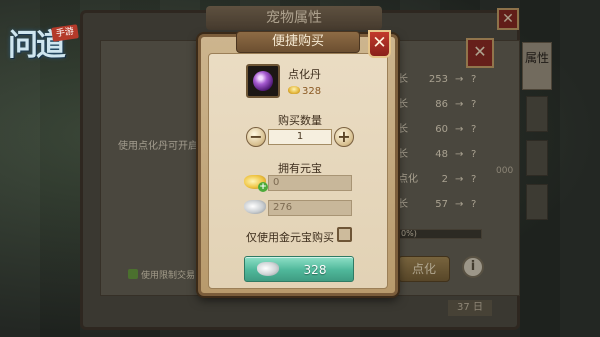 The height and width of the screenshot is (337, 600). What do you see at coordinates (440, 234) in the screenshot?
I see `refine-progress-bar: 0%)` at bounding box center [440, 234].